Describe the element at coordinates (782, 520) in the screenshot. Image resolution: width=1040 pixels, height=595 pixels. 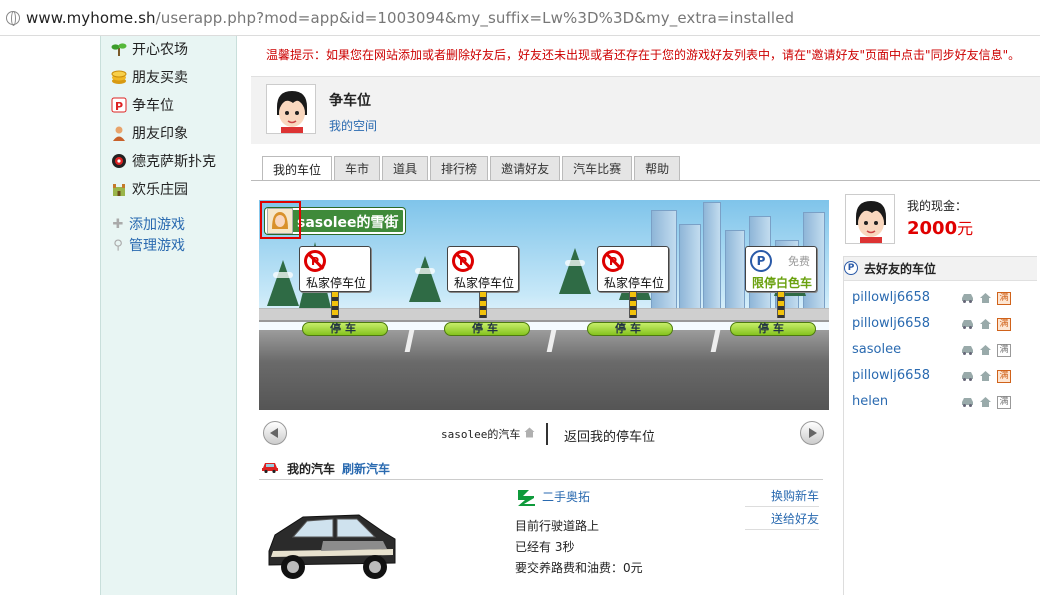
I see `gift-to-friend-link: 送给好友` at that location.